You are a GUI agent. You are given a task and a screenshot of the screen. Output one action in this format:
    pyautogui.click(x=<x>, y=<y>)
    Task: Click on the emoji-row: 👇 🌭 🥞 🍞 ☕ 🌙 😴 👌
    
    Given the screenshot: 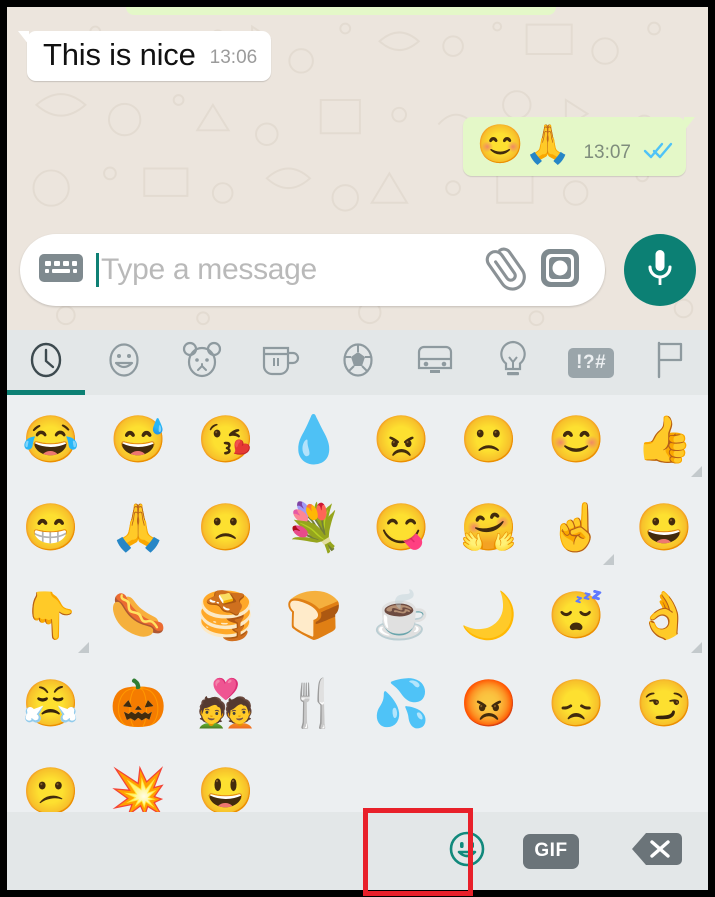 What is the action you would take?
    pyautogui.click(x=357, y=615)
    